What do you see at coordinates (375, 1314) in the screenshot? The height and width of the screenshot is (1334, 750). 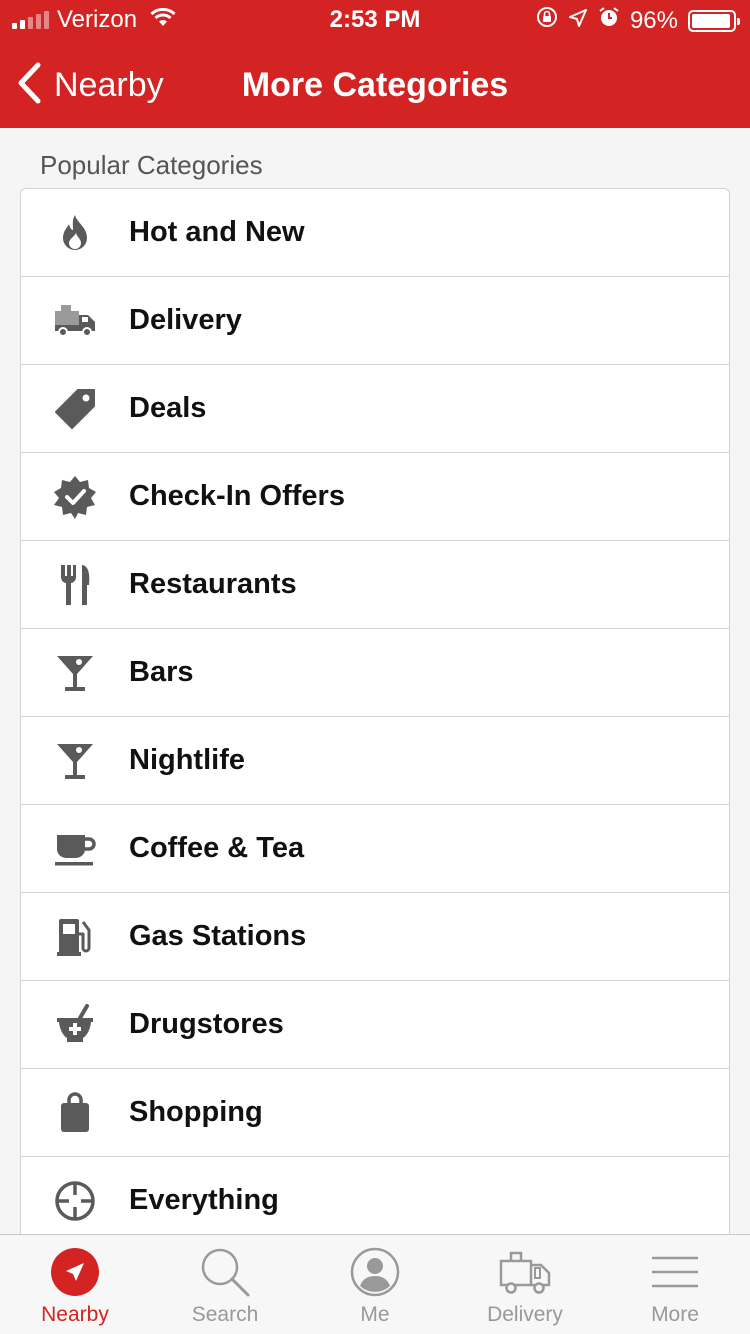 I see `tab-label: Me` at bounding box center [375, 1314].